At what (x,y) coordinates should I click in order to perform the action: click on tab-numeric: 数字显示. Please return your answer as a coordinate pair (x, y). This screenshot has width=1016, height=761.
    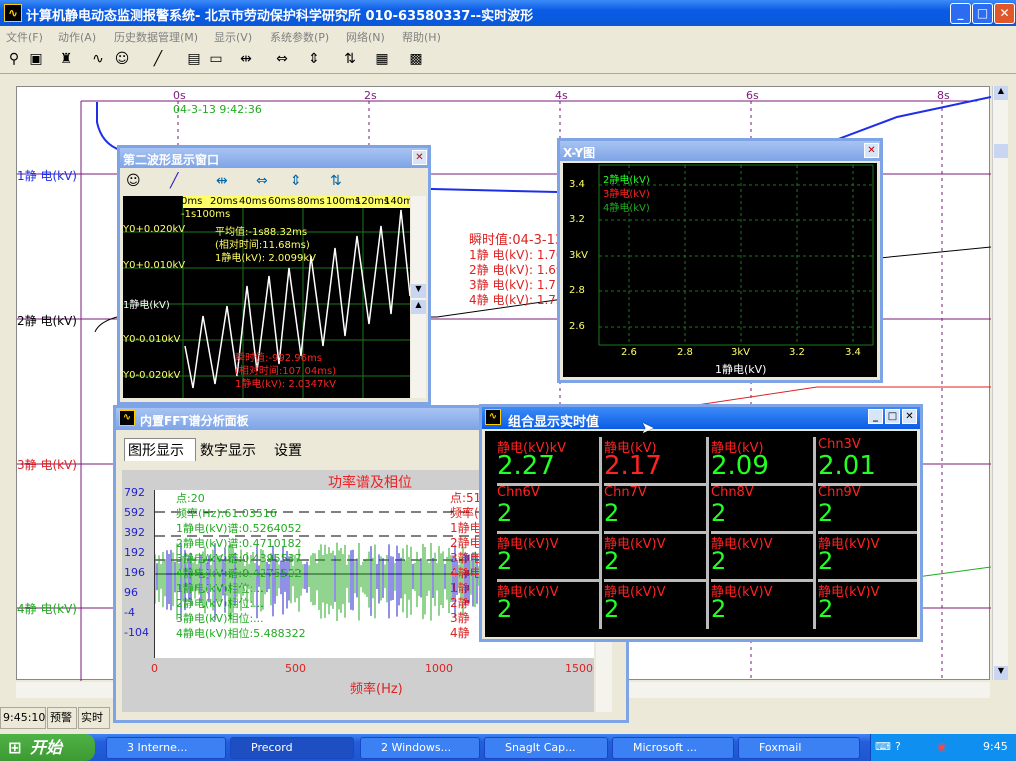
    Looking at the image, I should click on (228, 450).